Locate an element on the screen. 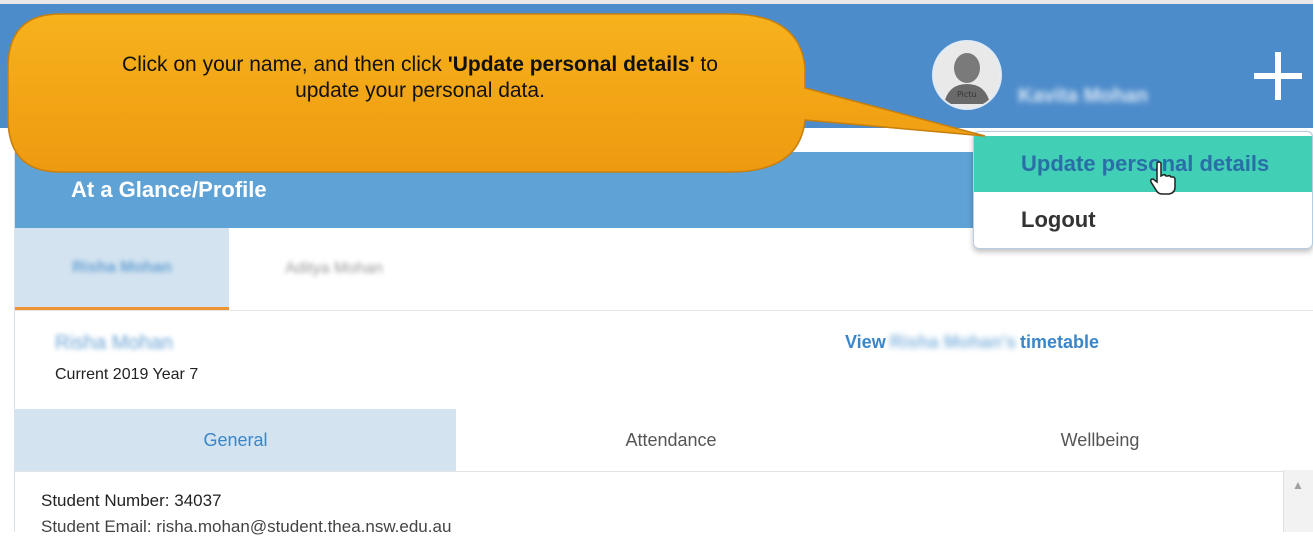 The width and height of the screenshot is (1313, 537). tab-child-label: Aditya Mohan is located at coordinates (334, 268).